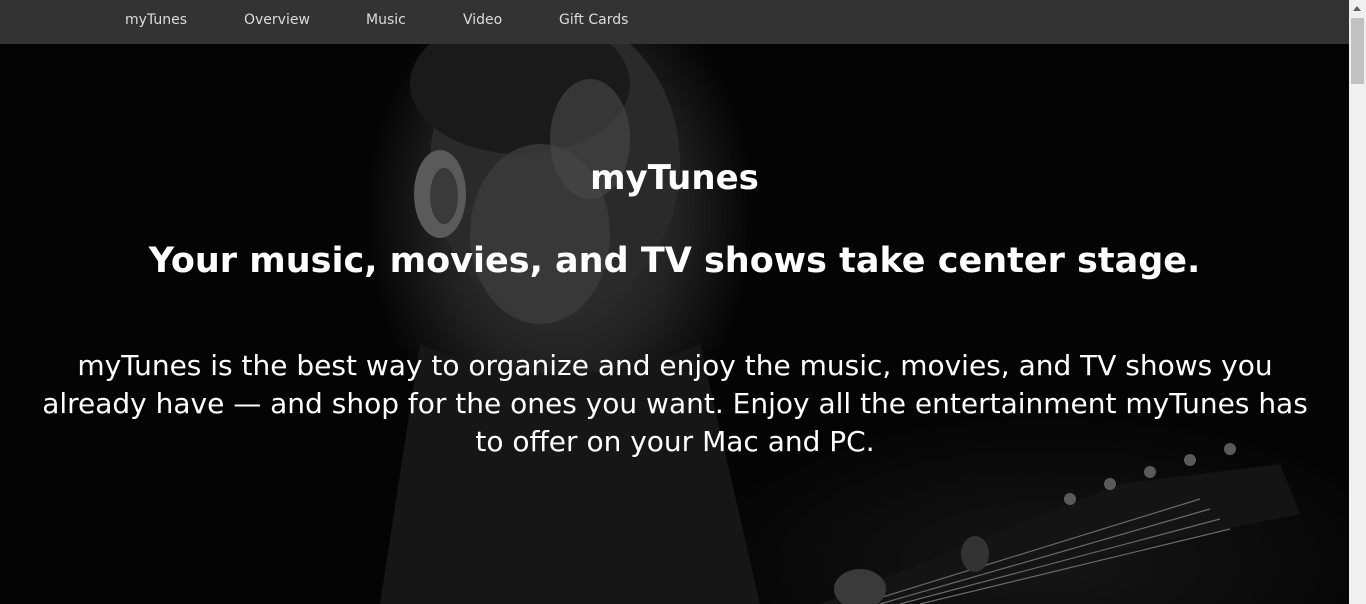  What do you see at coordinates (482, 20) in the screenshot?
I see `nav-item-video: Video` at bounding box center [482, 20].